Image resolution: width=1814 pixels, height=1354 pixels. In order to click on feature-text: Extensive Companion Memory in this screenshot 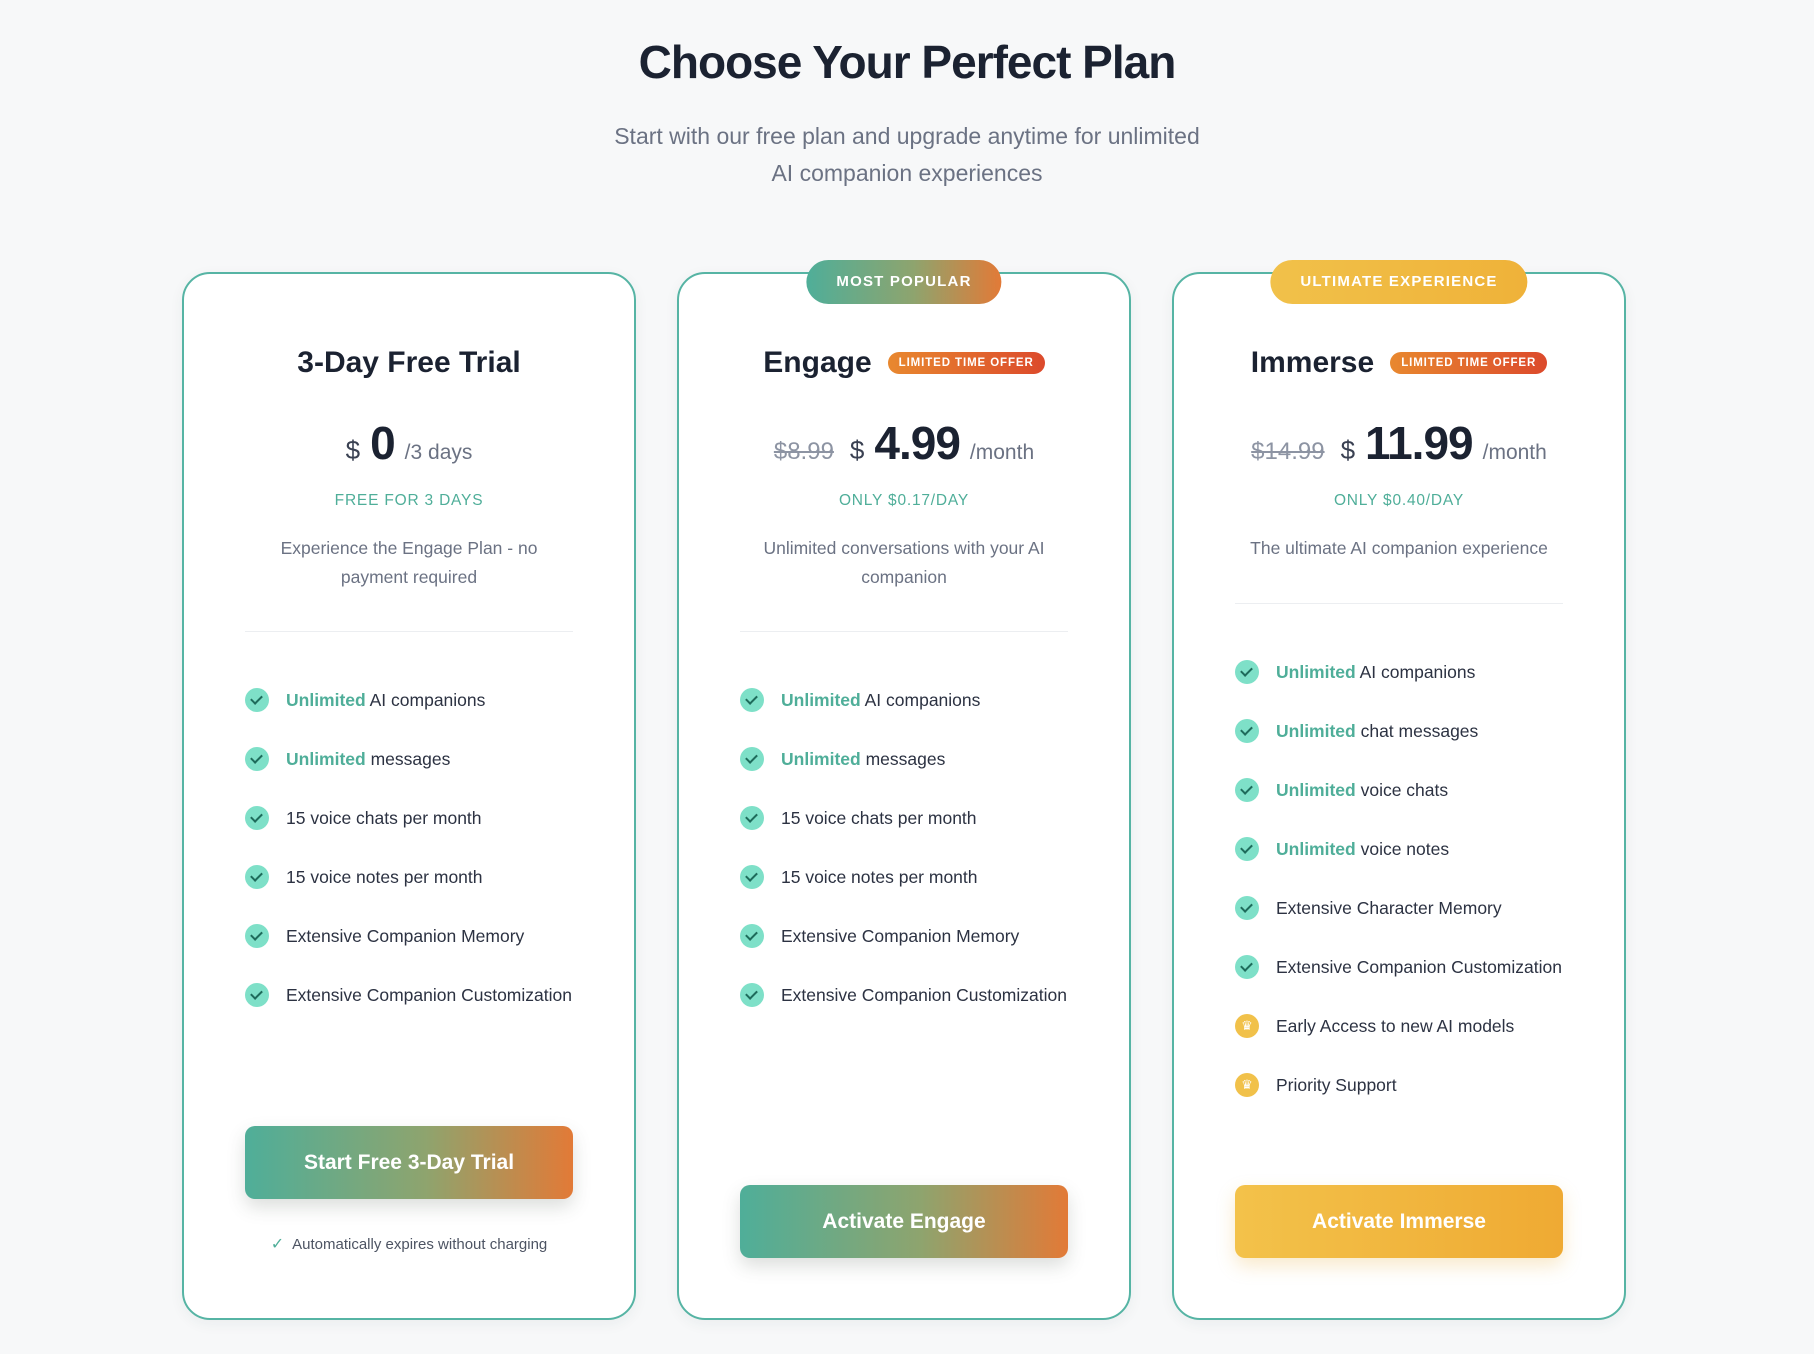, I will do `click(900, 936)`.